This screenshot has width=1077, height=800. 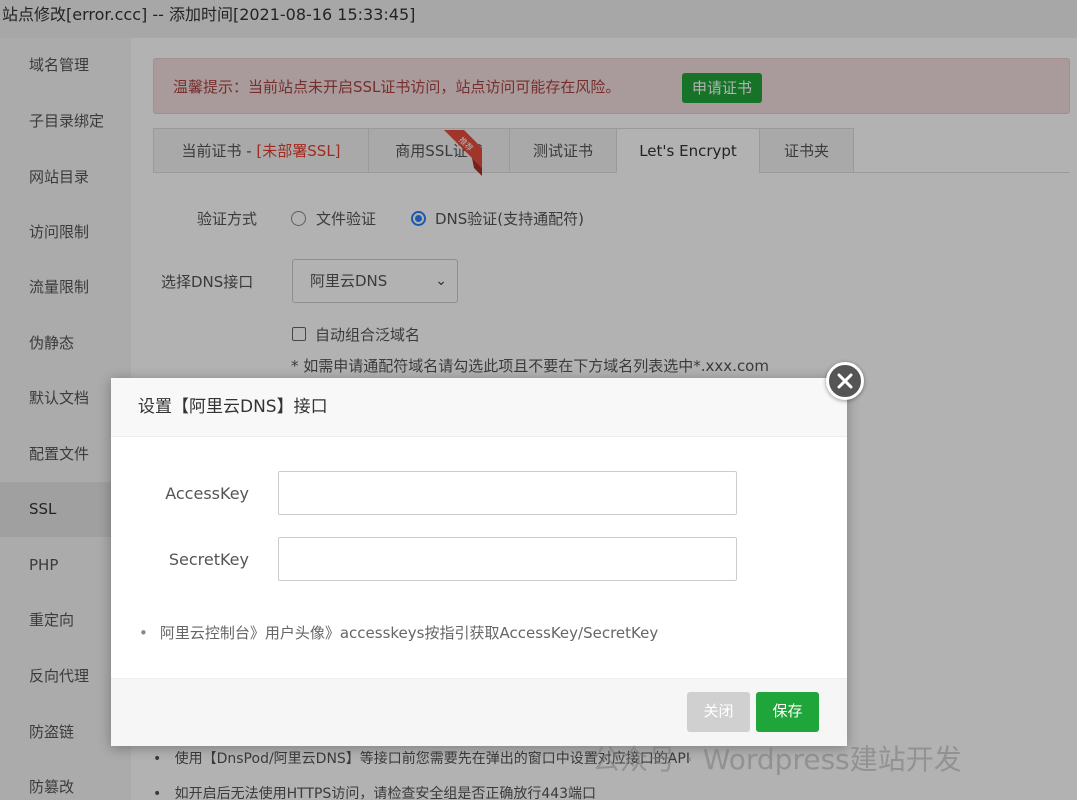 I want to click on close-icon, so click(x=845, y=381).